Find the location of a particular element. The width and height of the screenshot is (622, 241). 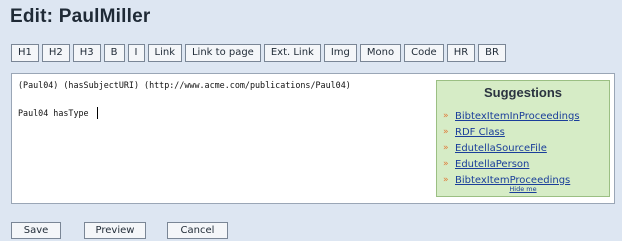

bold-button: B is located at coordinates (114, 53).